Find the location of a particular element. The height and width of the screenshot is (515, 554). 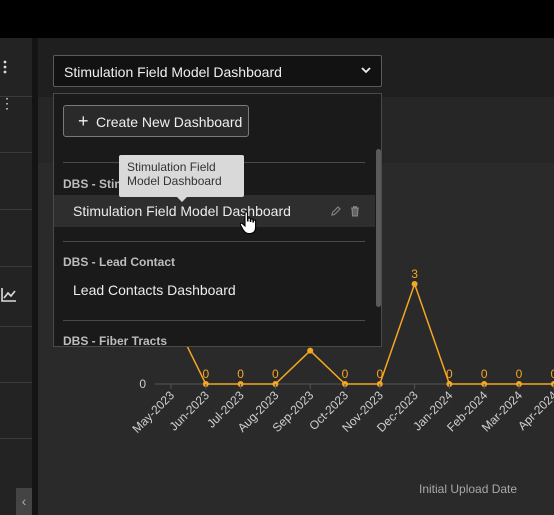

dashboard-select-value: Stimulation Field Model Dashboard is located at coordinates (173, 72).